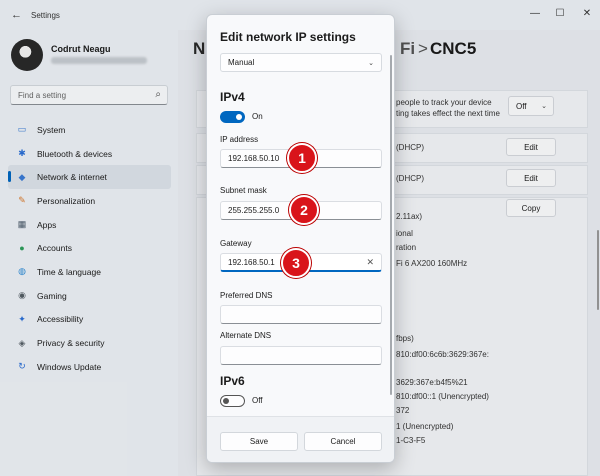 This screenshot has width=600, height=476. What do you see at coordinates (296, 263) in the screenshot?
I see `annotation-marker-3: 3` at bounding box center [296, 263].